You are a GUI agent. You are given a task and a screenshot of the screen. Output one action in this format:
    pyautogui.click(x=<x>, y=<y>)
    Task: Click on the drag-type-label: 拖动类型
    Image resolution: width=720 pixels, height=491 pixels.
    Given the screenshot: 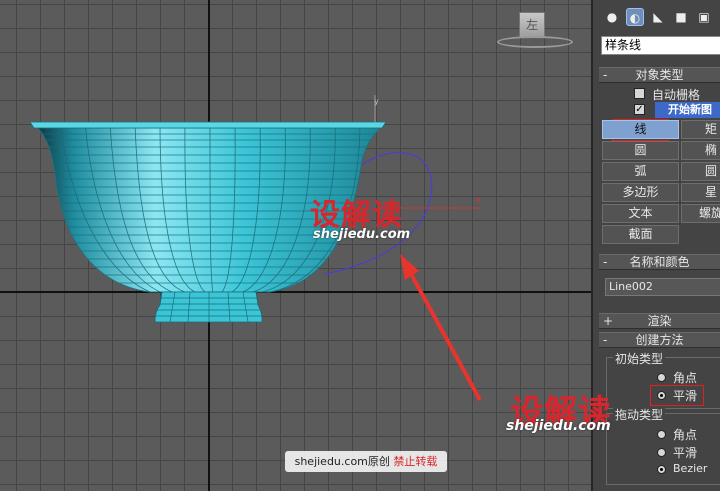 What is the action you would take?
    pyautogui.click(x=639, y=414)
    